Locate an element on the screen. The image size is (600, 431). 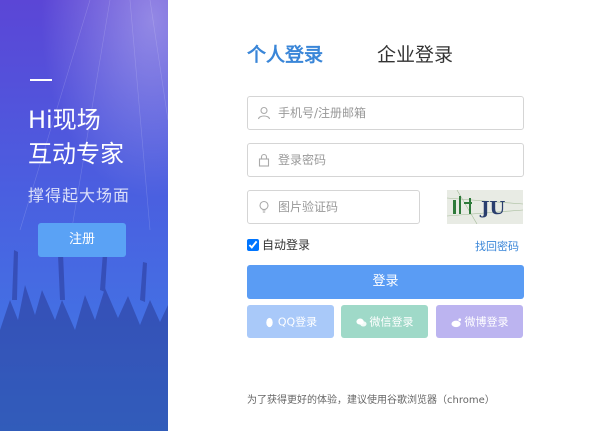
wechat-login-button: 微信登录 is located at coordinates (384, 321).